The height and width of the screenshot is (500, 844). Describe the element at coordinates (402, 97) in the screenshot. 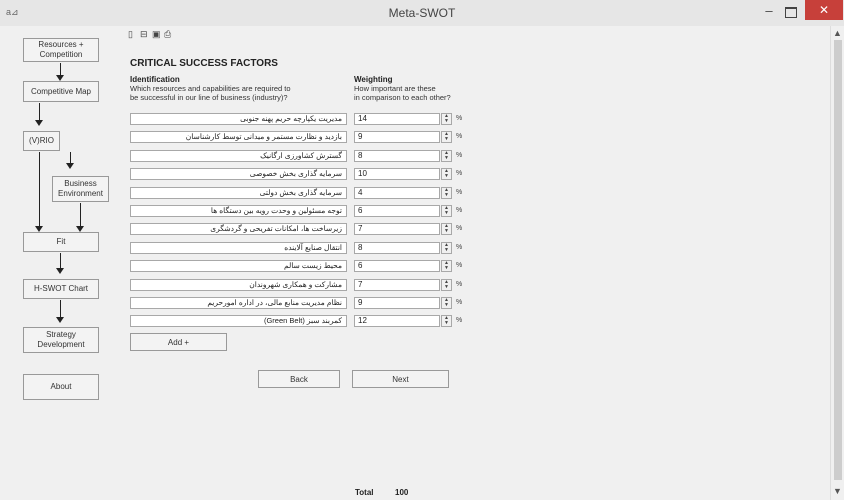

I see `weighting-description-2: in comparison to each other?` at that location.